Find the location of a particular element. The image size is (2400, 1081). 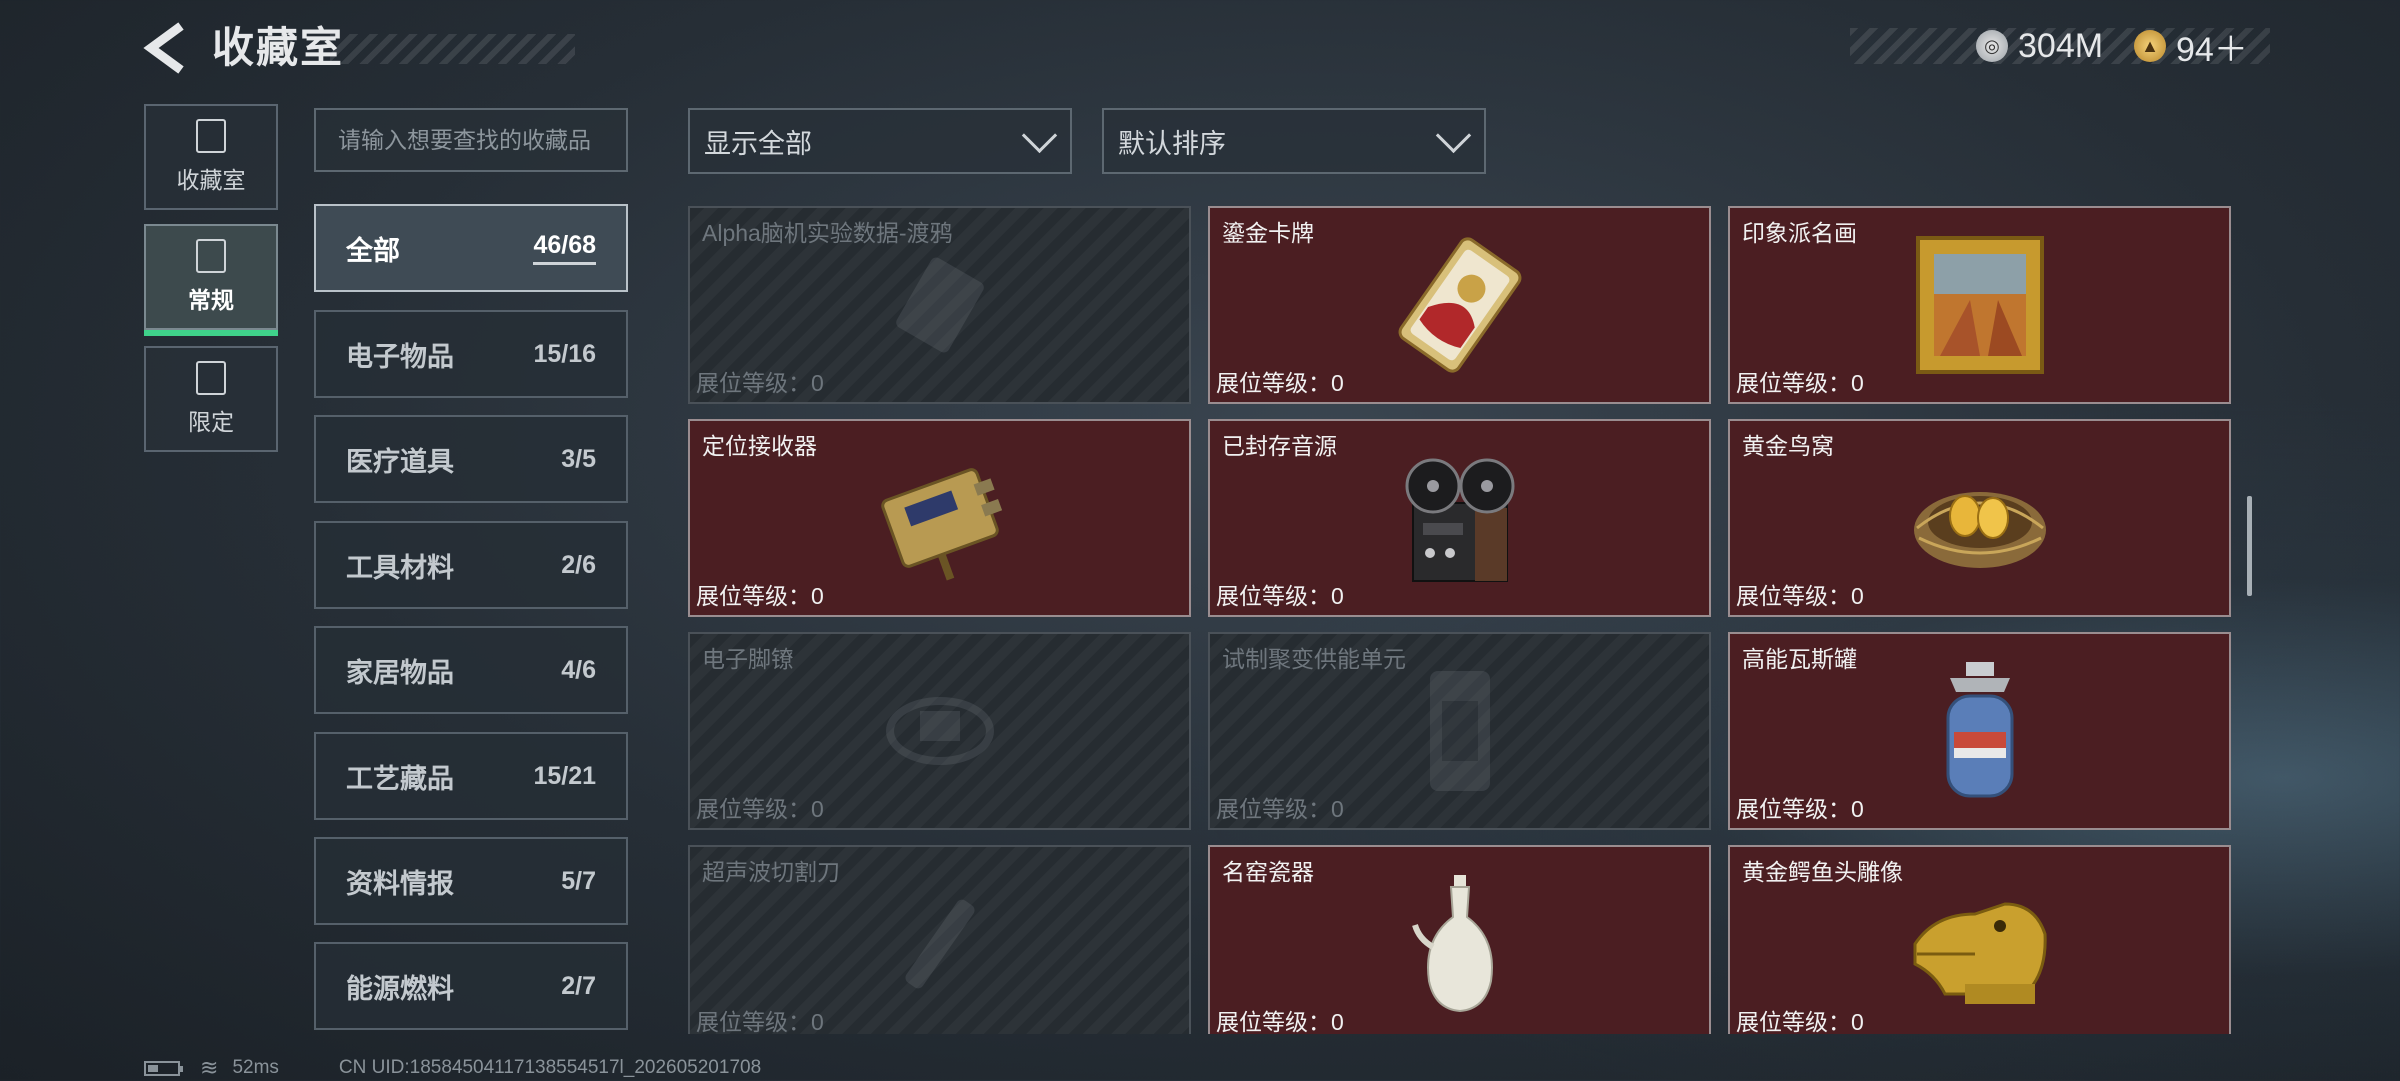

category-energy: 能源燃料 2/7 is located at coordinates (471, 986).